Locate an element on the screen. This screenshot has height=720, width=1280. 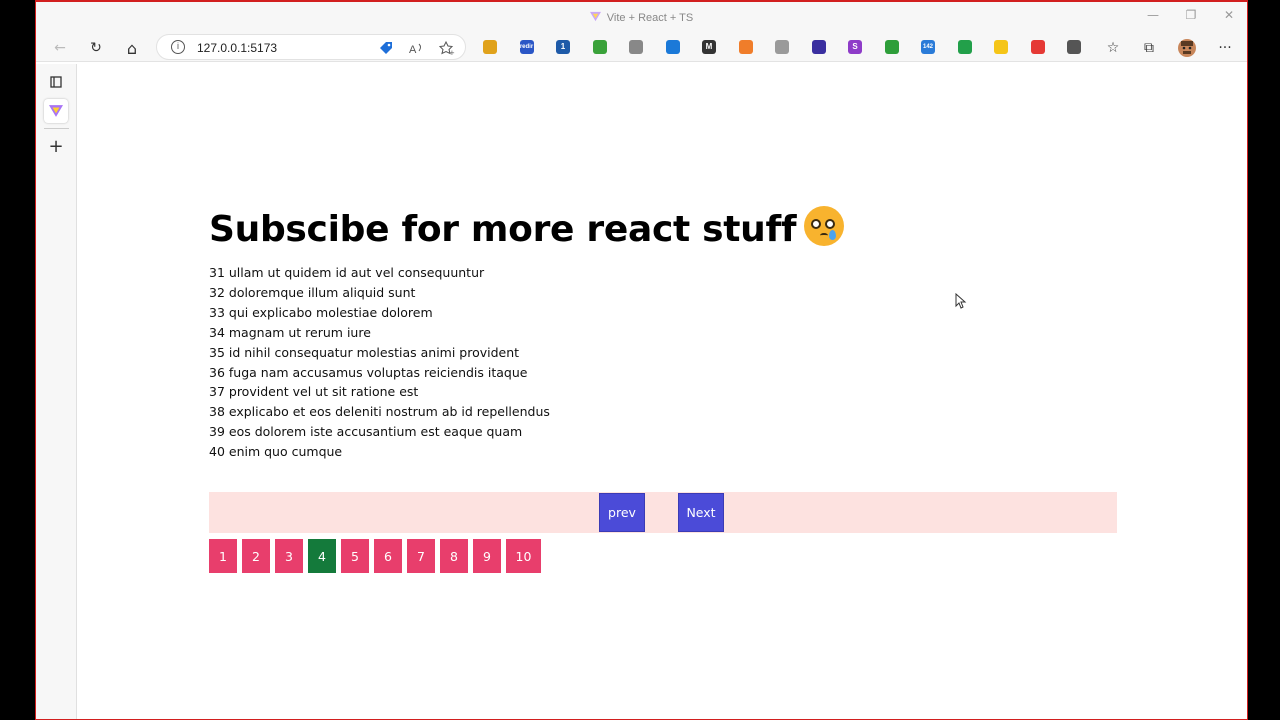
window-title: Vite + React + TS is located at coordinates (641, 17).